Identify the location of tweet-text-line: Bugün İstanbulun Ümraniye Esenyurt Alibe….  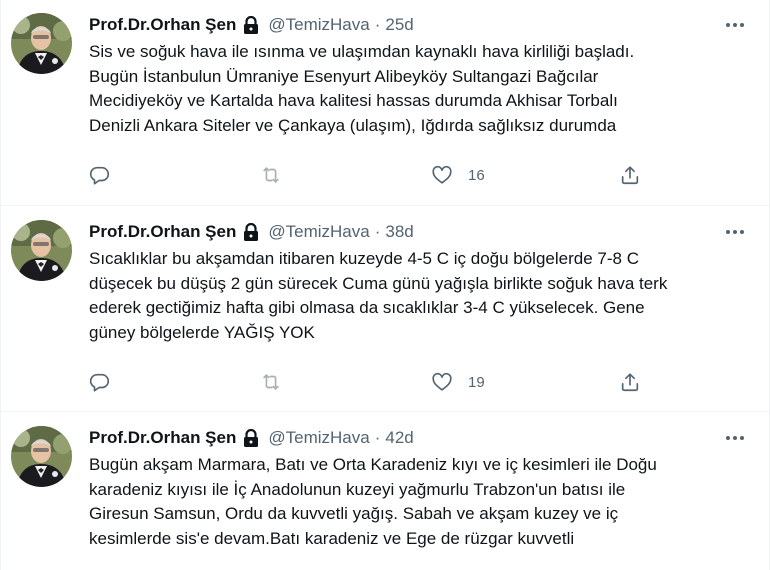
(344, 76).